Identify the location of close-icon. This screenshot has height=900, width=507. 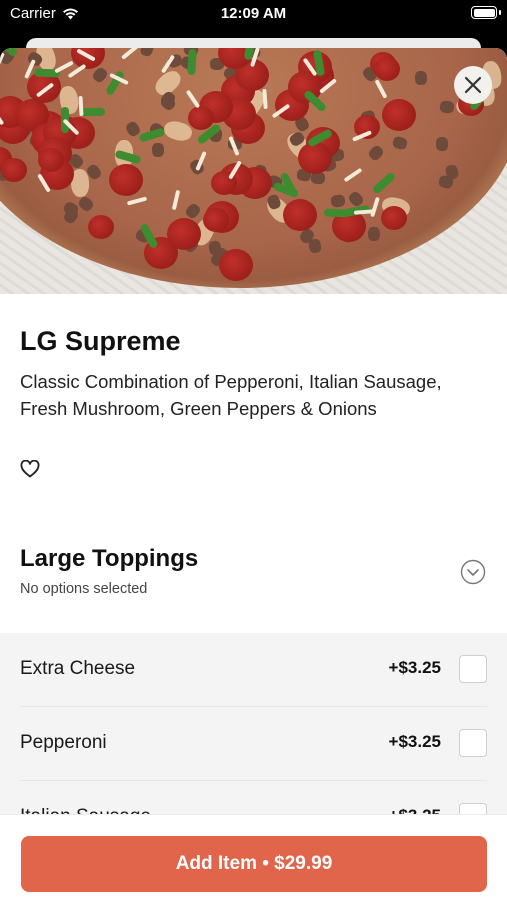
(473, 85).